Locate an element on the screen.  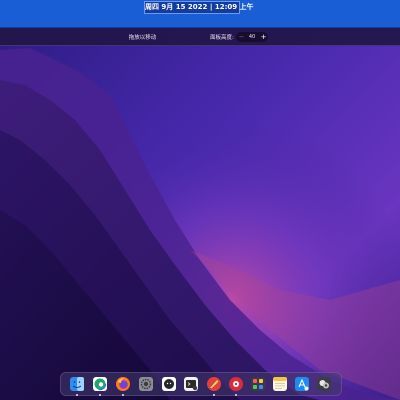
cloud-app-icon is located at coordinates (324, 384).